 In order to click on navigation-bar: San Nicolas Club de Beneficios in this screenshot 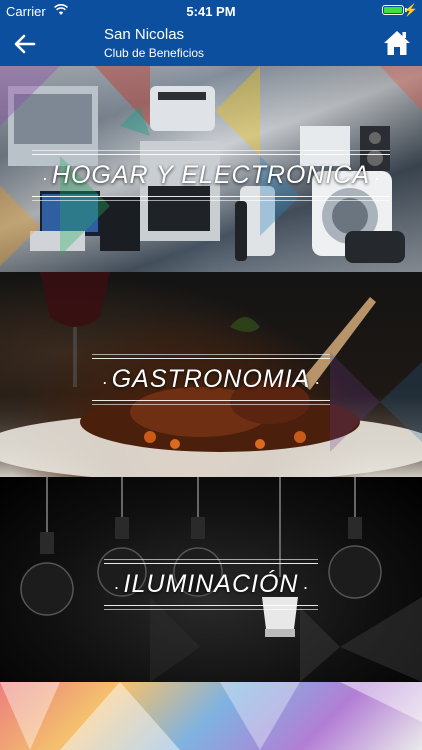, I will do `click(211, 44)`.